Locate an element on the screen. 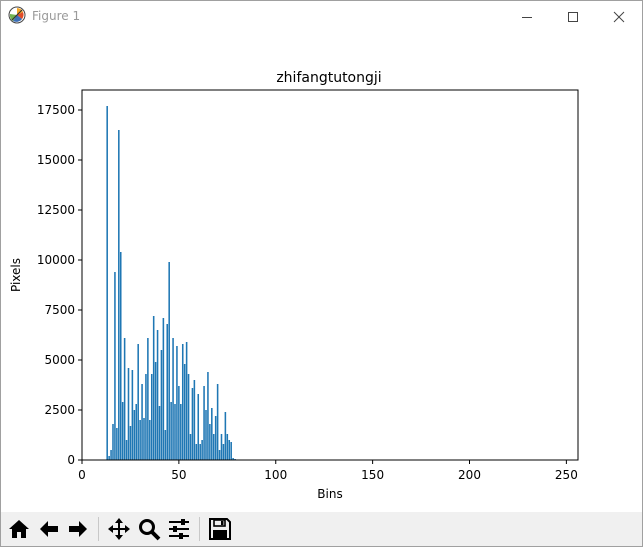 The image size is (643, 547). matplotlib-logo-icon is located at coordinates (17, 15).